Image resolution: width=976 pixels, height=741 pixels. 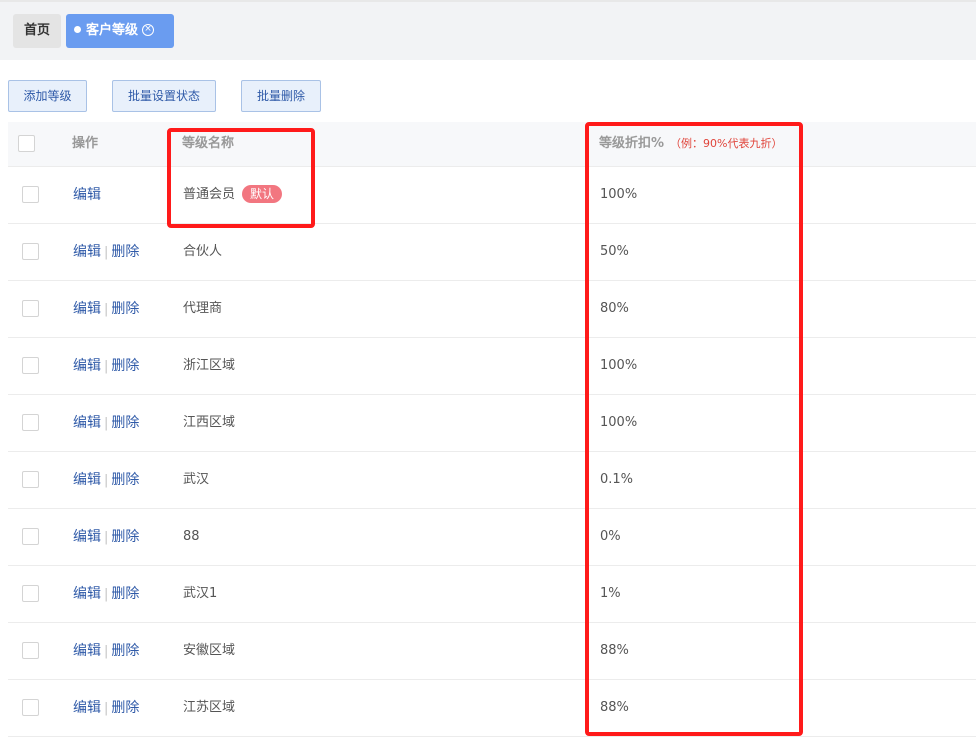 I want to click on level-name: 武汉, so click(x=196, y=479).